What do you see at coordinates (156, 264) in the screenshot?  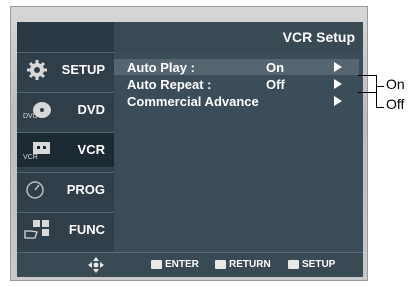 I see `enter-icon` at bounding box center [156, 264].